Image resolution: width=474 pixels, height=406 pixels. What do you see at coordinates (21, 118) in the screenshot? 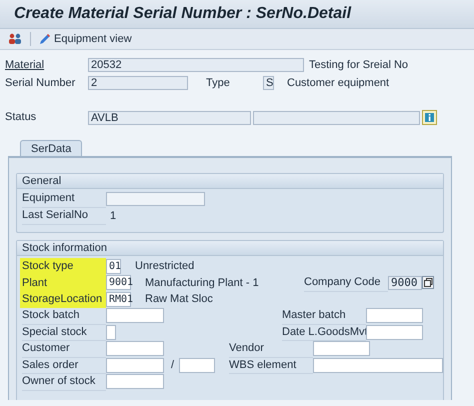
I see `field-label: Status` at bounding box center [21, 118].